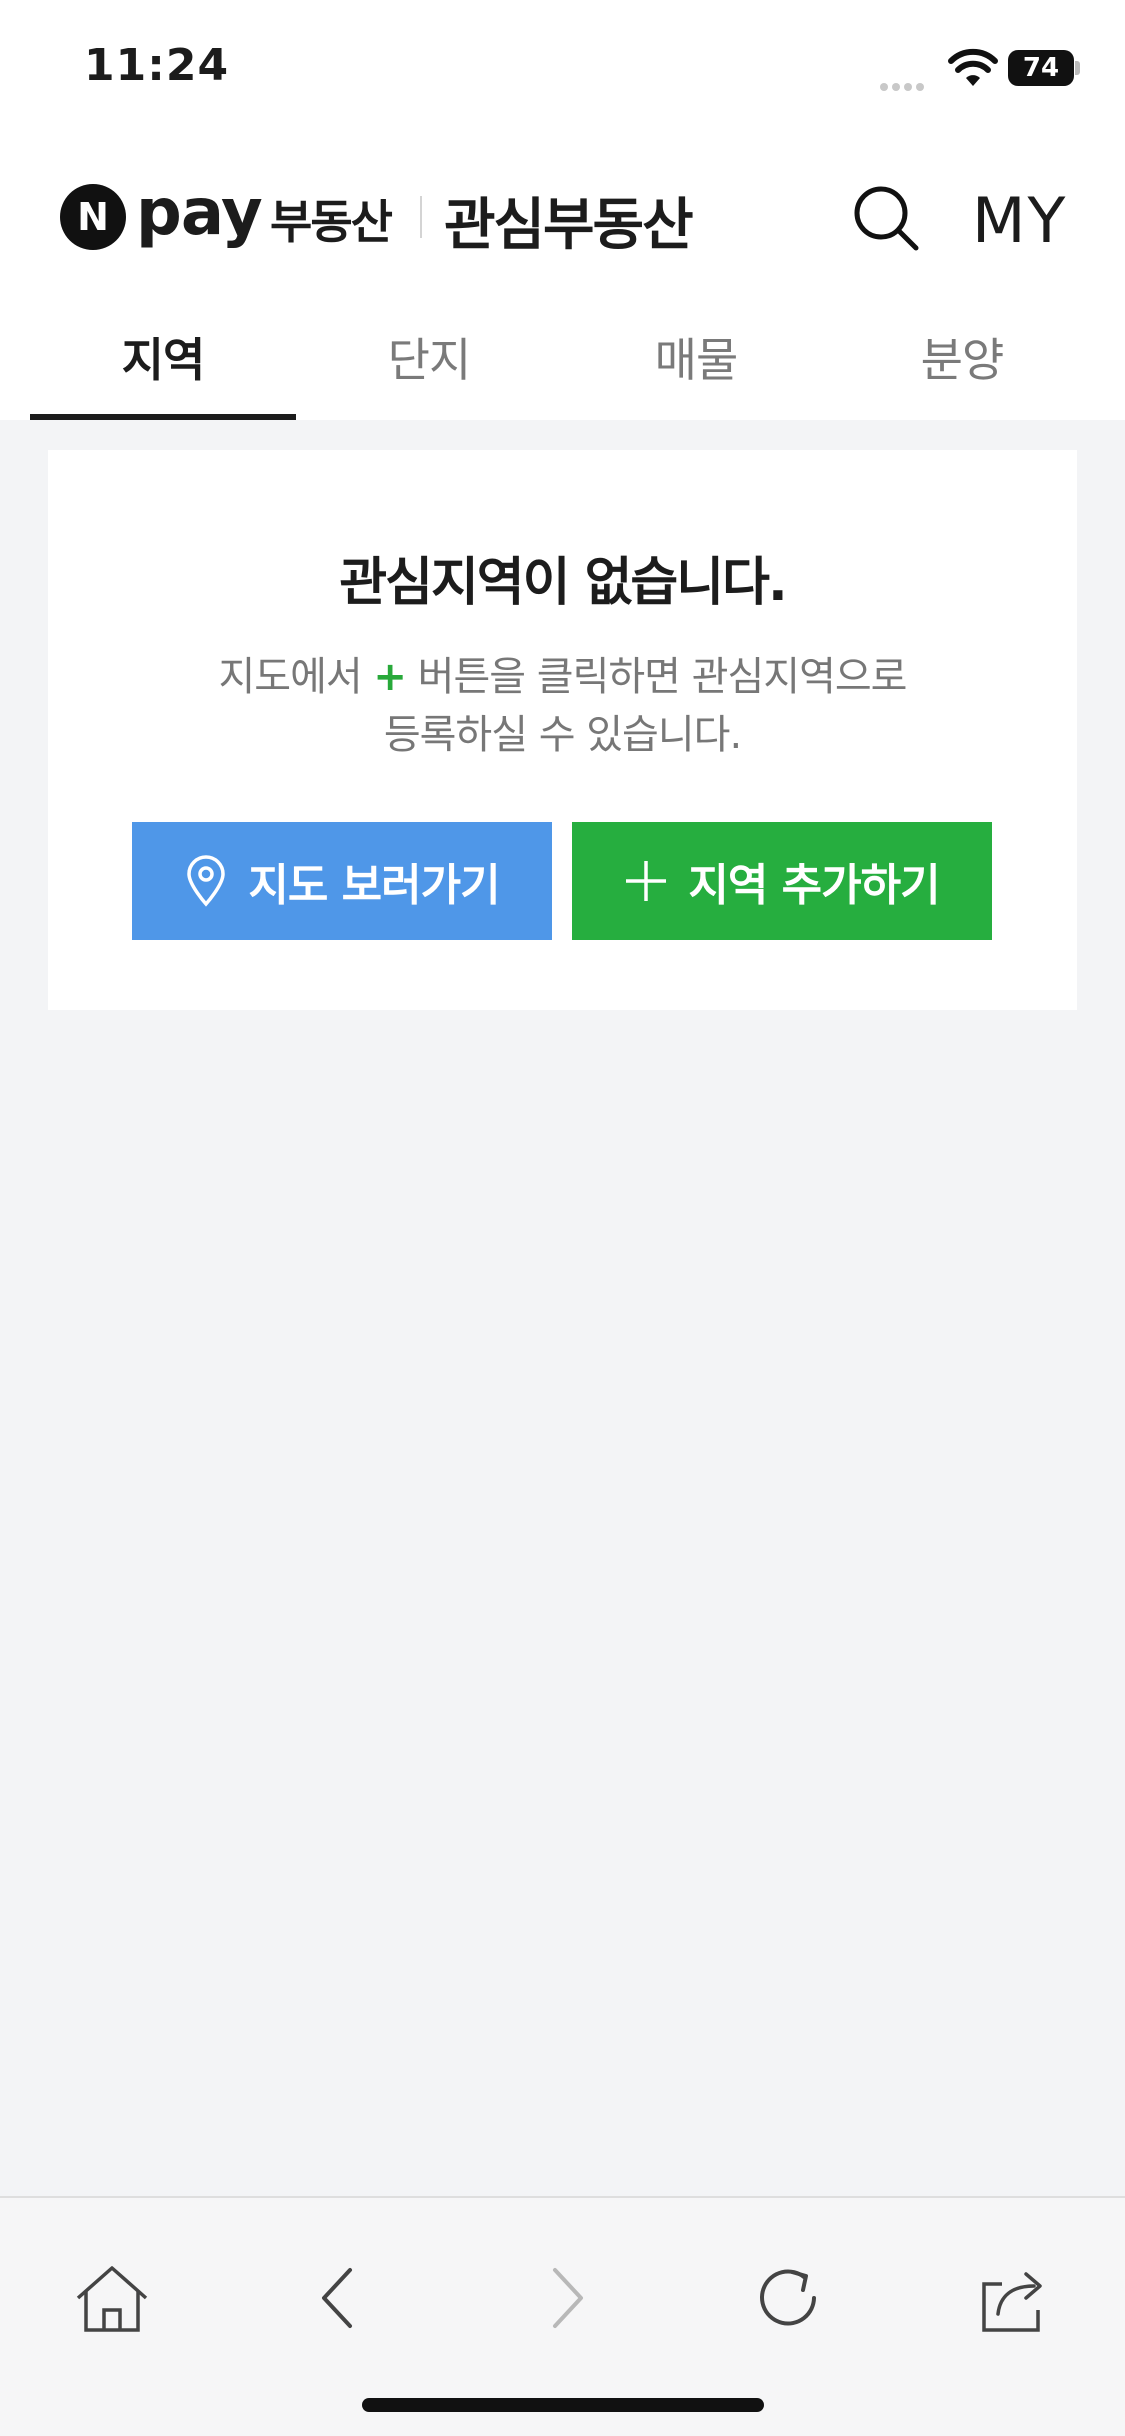 Image resolution: width=1125 pixels, height=2436 pixels. I want to click on battery-icon: 74, so click(1044, 68).